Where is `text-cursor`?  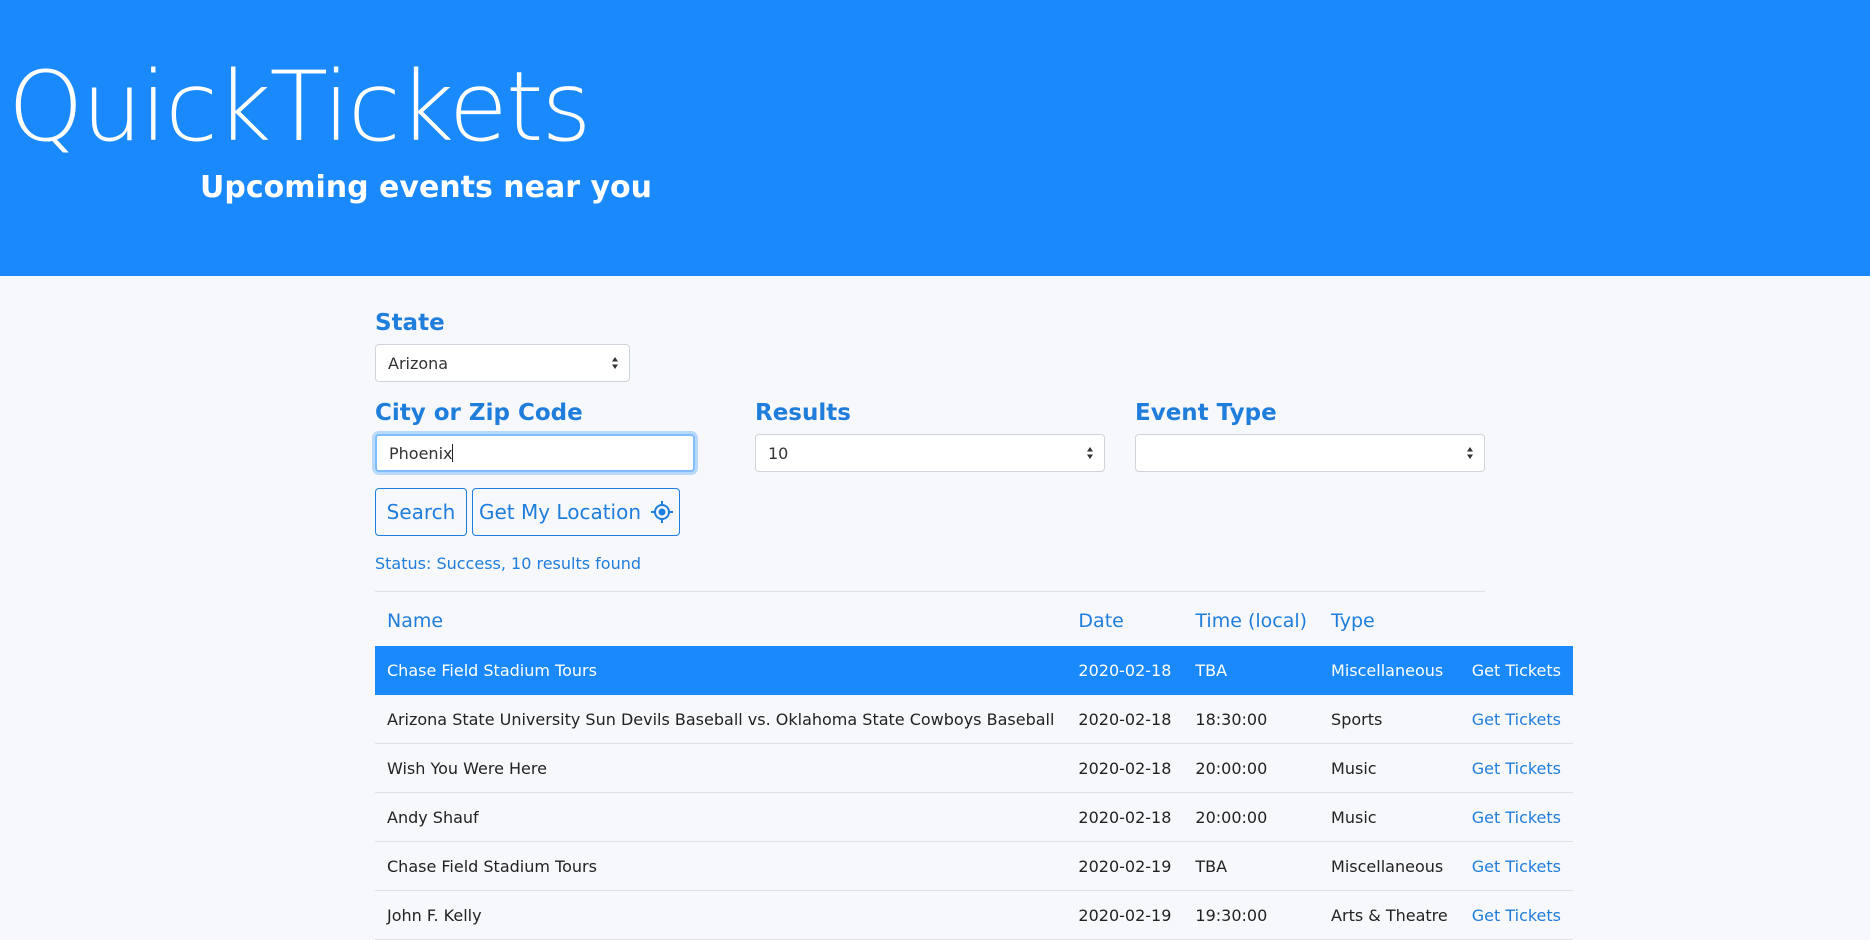
text-cursor is located at coordinates (453, 453).